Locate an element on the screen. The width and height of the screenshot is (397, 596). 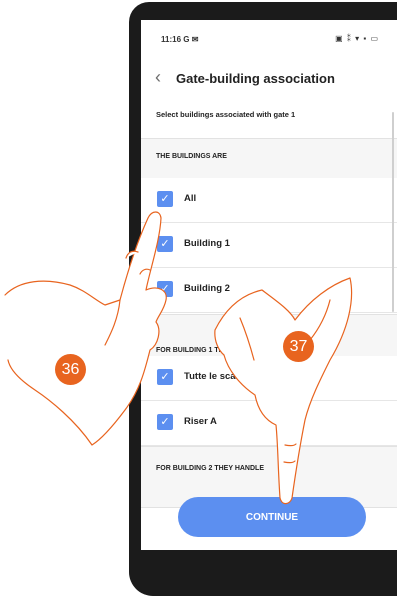
marker-badge-37: 37 is located at coordinates (298, 346).